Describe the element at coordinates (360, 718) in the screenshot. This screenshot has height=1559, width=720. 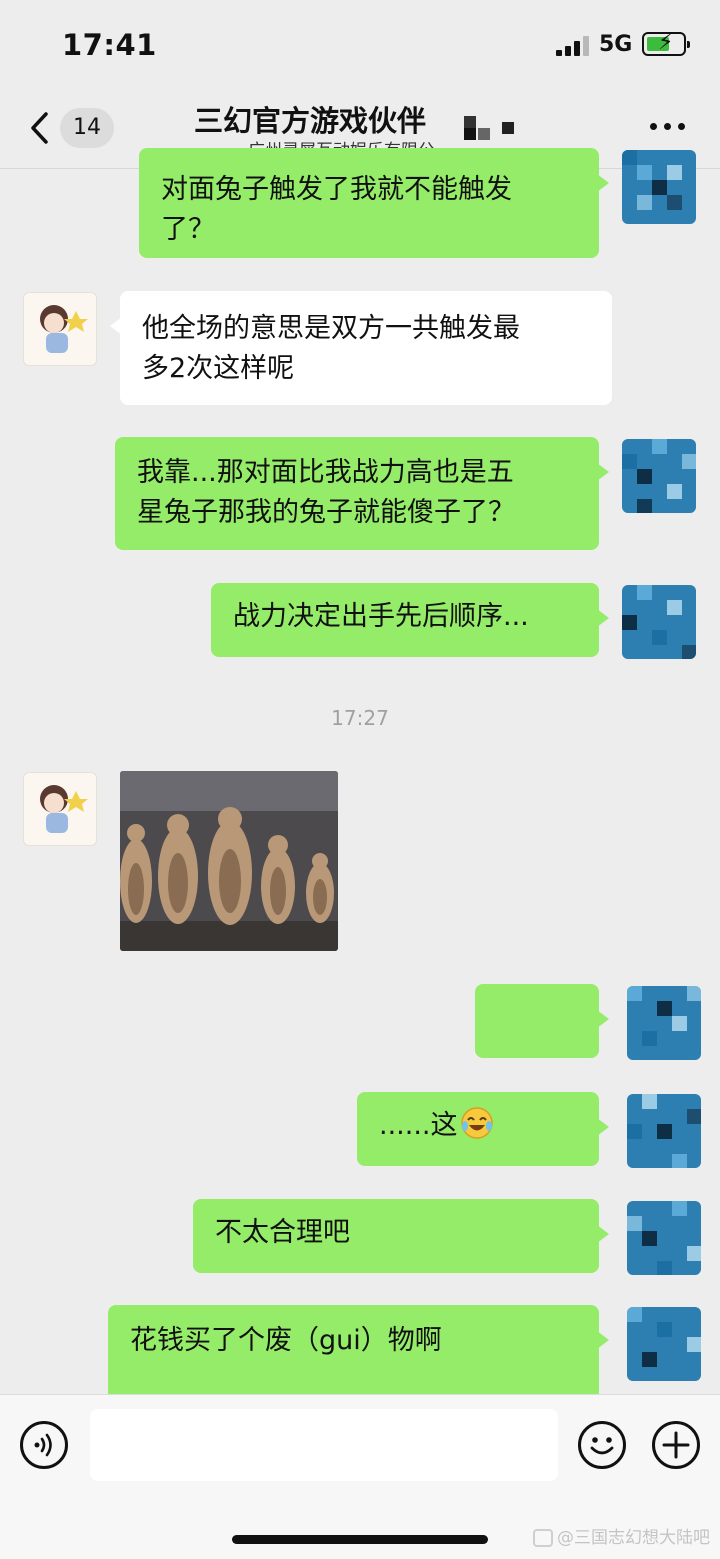
I see `message-timestamp: 17:27` at that location.